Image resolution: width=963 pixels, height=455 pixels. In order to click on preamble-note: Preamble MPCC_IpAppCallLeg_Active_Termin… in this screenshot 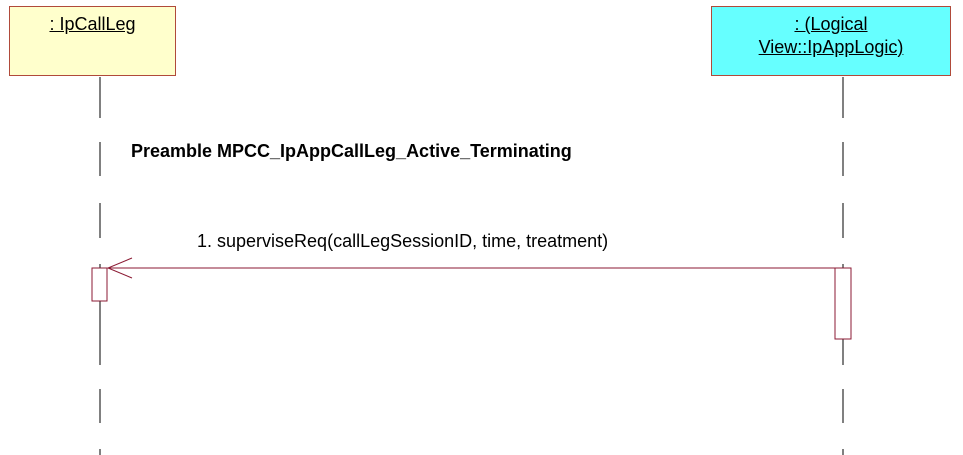, I will do `click(351, 151)`.